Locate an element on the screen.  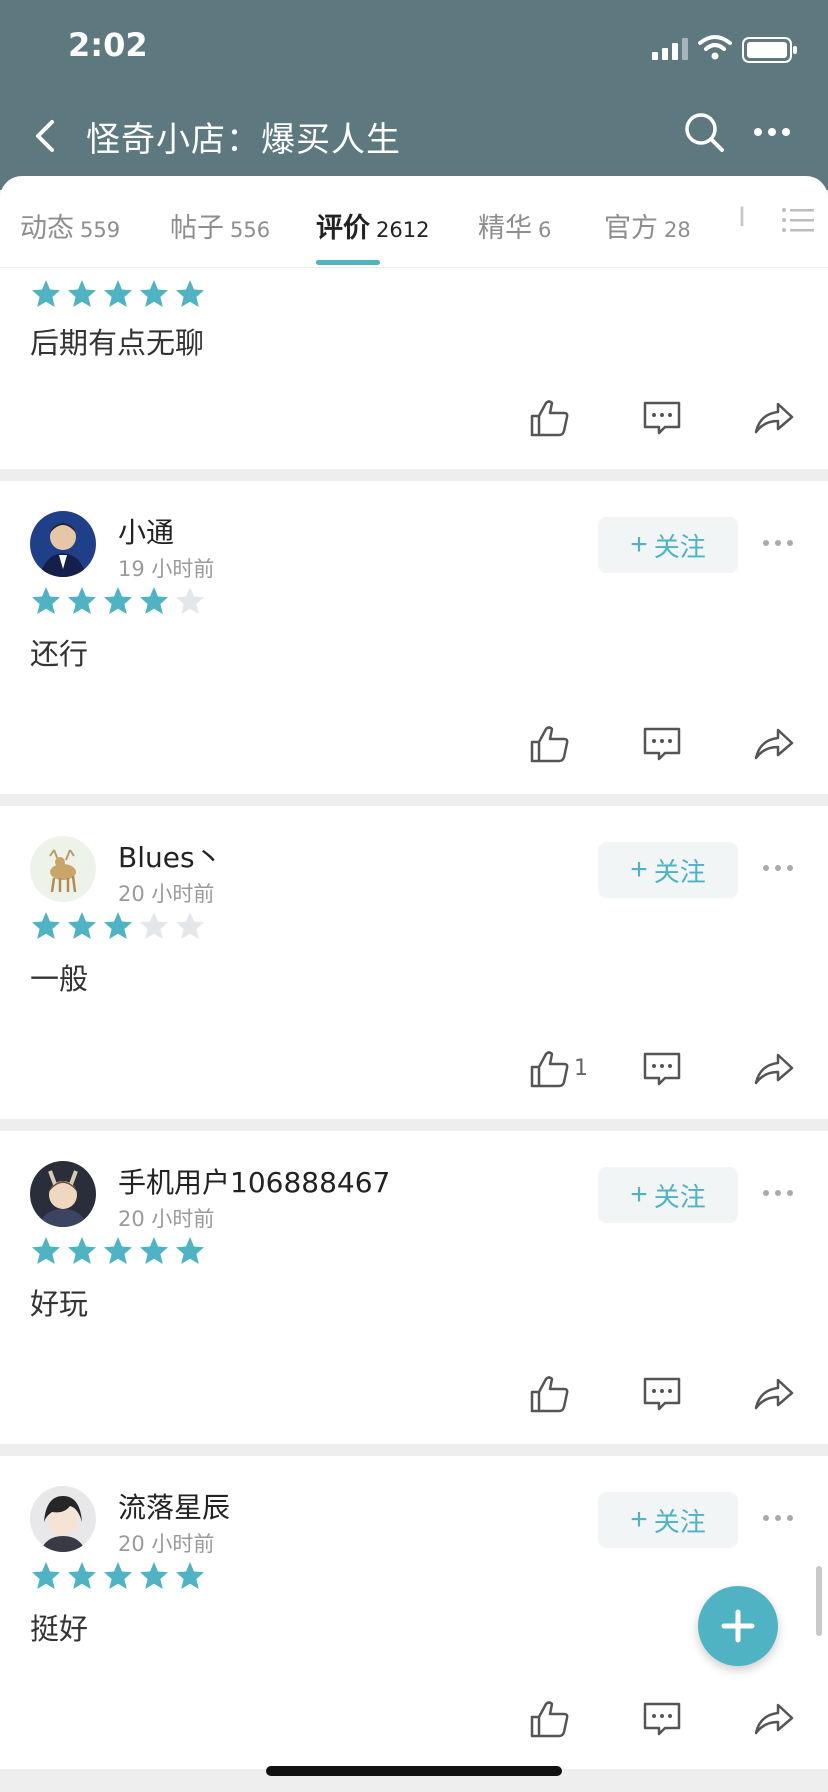
plus-icon is located at coordinates (738, 1626).